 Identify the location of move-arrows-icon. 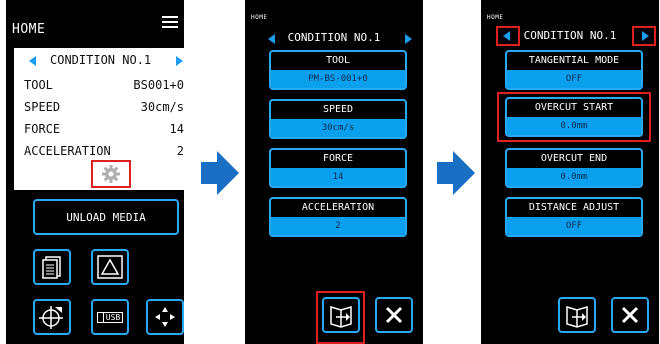
(165, 317).